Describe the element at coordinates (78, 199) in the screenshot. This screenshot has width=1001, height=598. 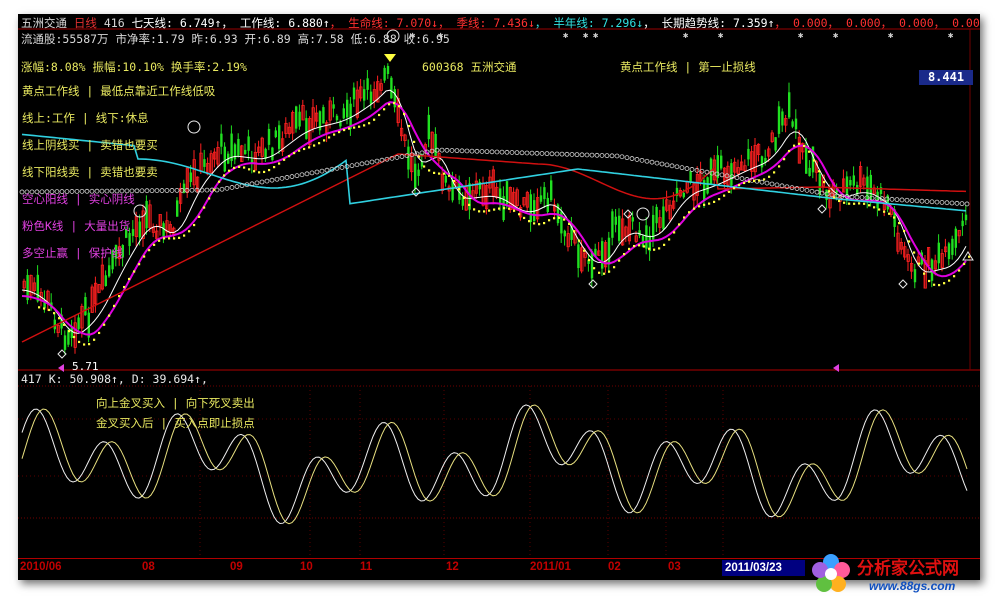
I see `legend-left-item: 空心阳线 | 实心阴线` at that location.